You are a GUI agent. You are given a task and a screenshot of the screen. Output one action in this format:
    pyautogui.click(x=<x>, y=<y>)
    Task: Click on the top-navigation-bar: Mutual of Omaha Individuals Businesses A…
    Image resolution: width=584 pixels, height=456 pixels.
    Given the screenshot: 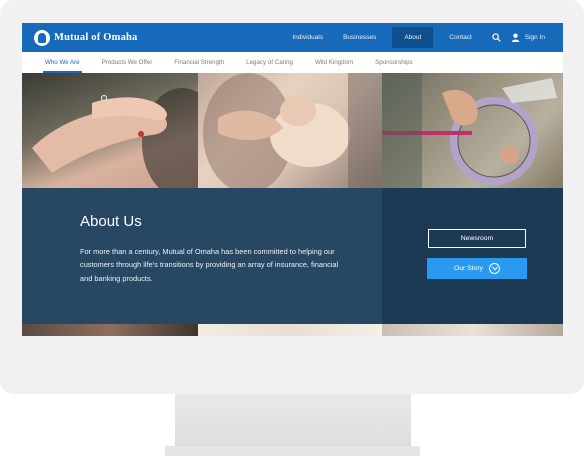 What is the action you would take?
    pyautogui.click(x=292, y=37)
    